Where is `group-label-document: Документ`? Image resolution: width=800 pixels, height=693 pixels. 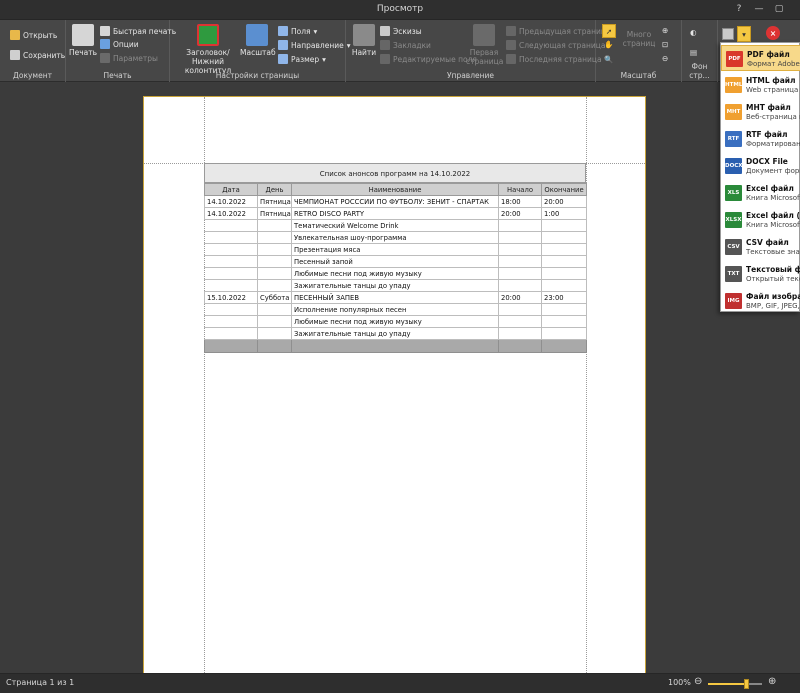 group-label-document: Документ is located at coordinates (32, 75).